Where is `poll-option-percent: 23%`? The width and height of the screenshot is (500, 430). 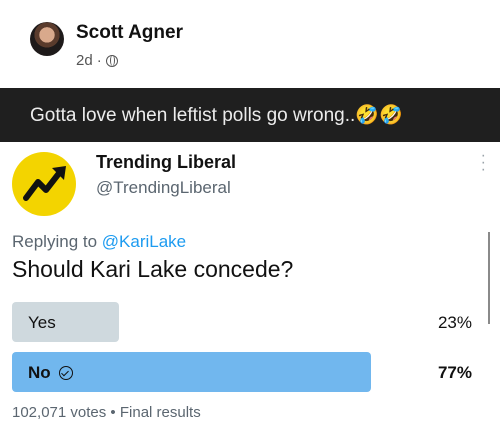
poll-option-percent: 23% is located at coordinates (454, 322).